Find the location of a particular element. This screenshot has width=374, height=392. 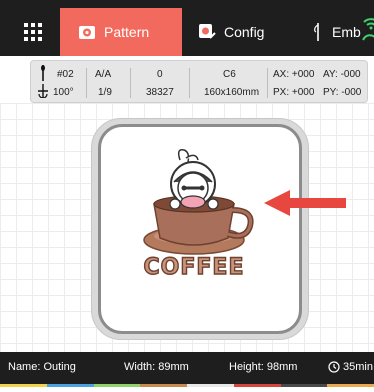

ay-value: AY: -000 is located at coordinates (342, 74).